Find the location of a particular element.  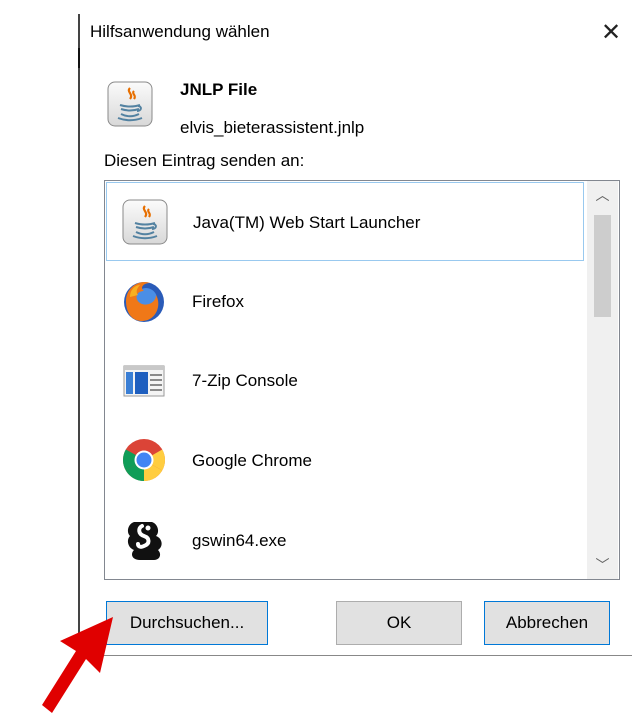

list-item-java-web-start: Java(TM) Web Start Launcher is located at coordinates (345, 221).